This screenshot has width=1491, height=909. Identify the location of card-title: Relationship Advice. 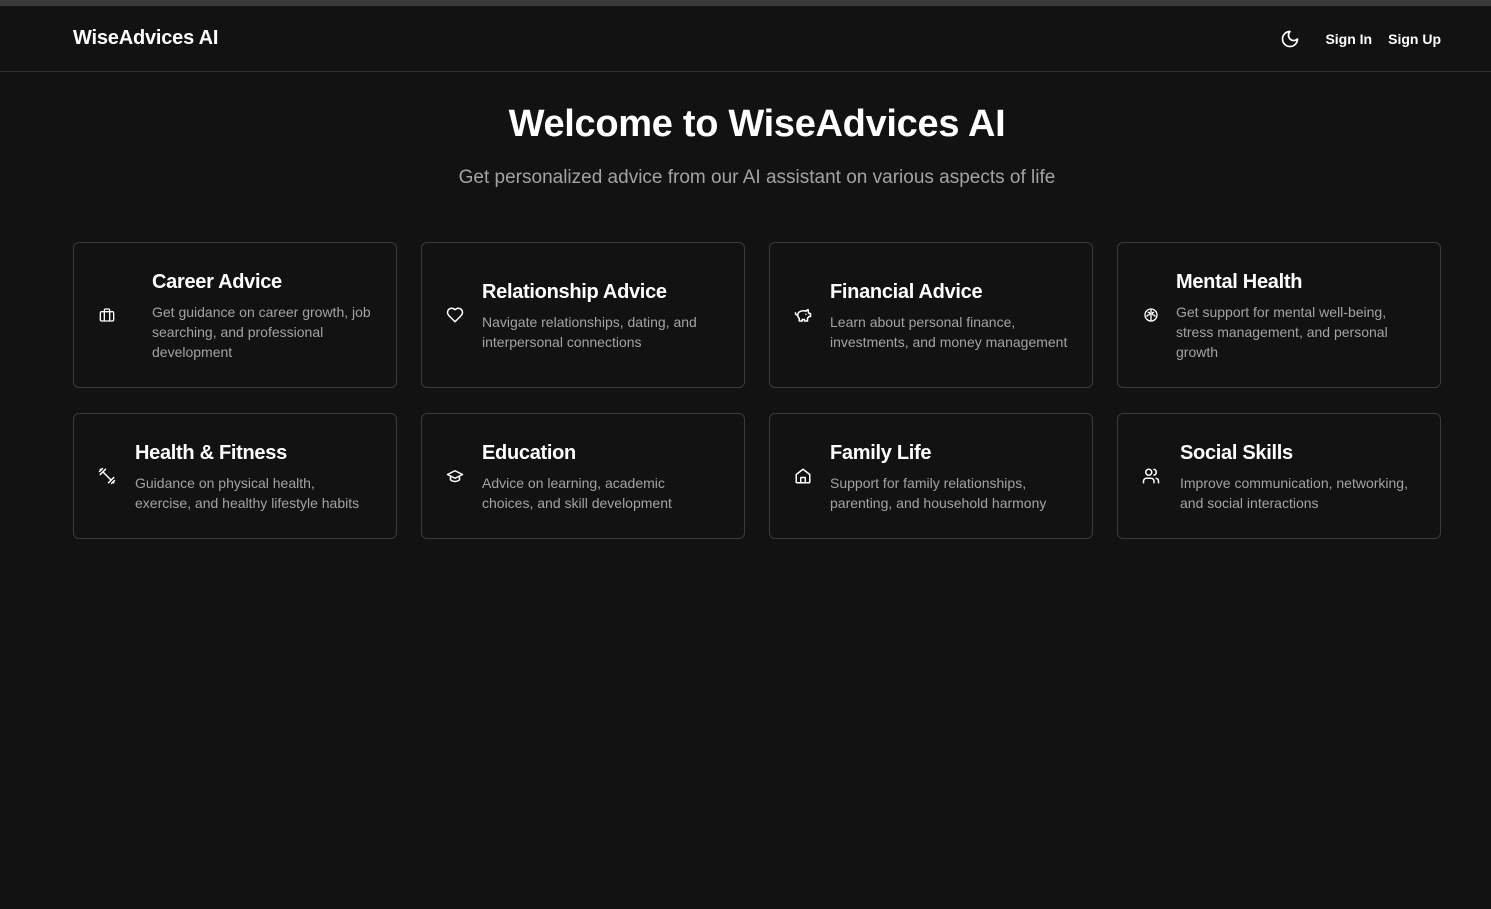
(574, 292).